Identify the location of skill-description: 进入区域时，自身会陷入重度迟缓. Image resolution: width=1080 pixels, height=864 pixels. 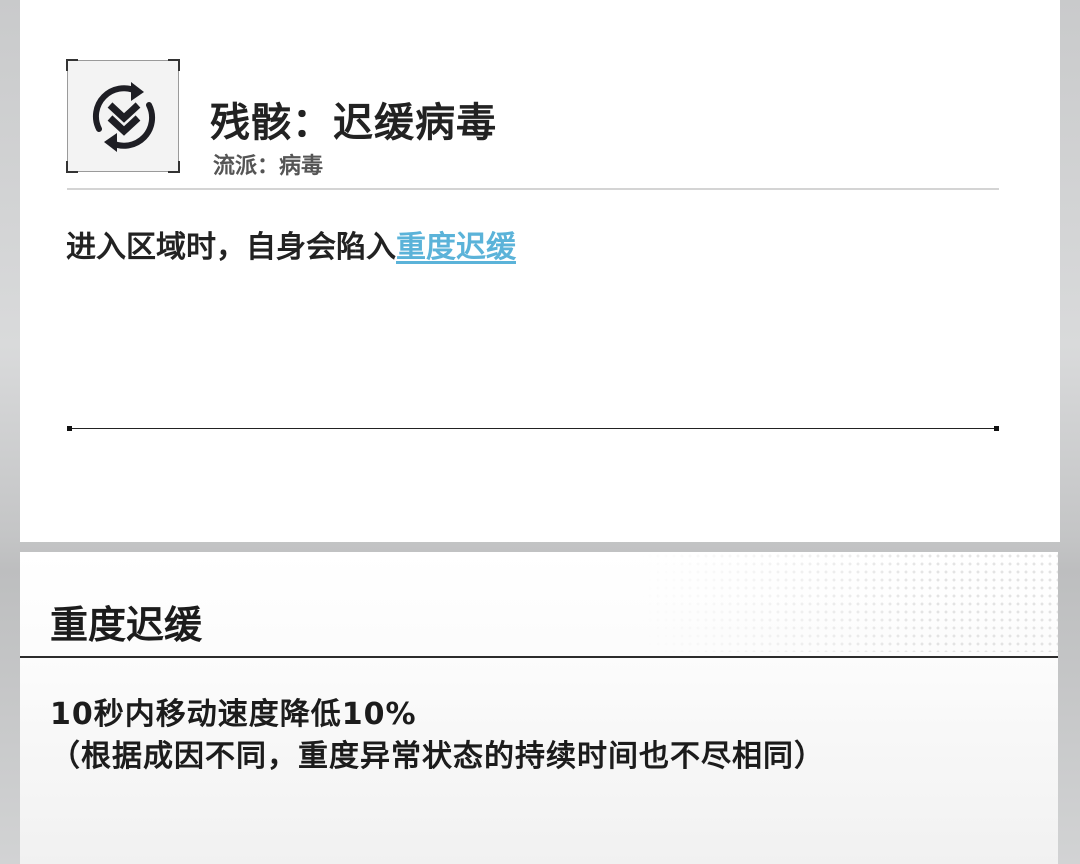
(291, 244).